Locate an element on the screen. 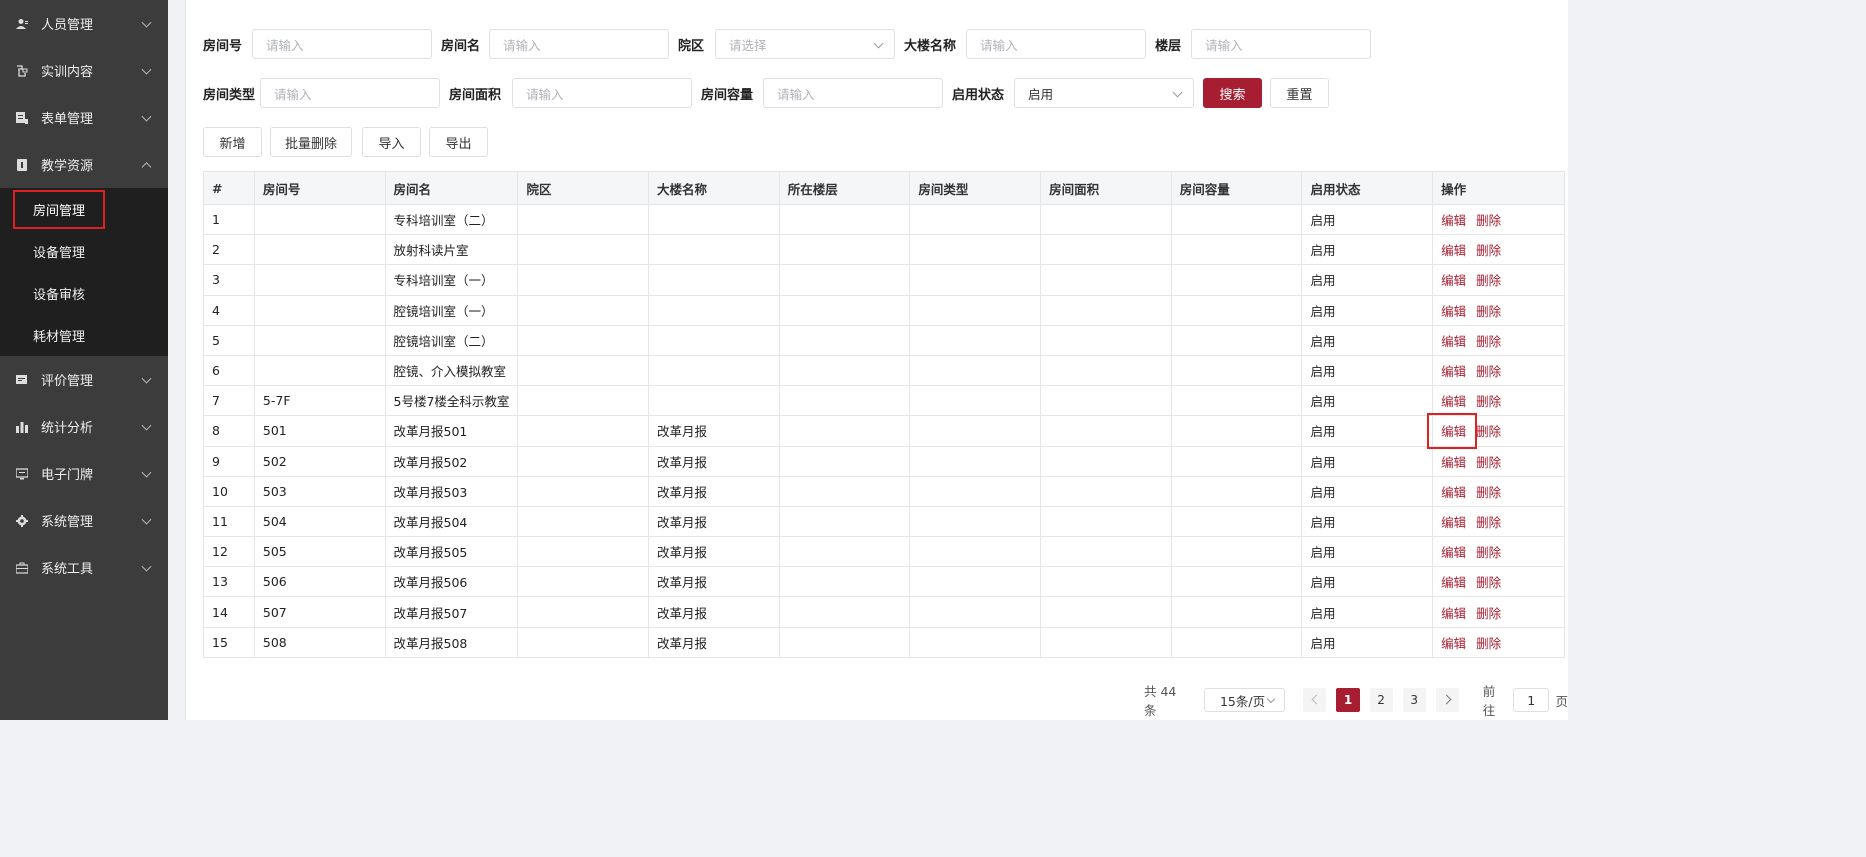 The height and width of the screenshot is (857, 1866). user-icon is located at coordinates (22, 23).